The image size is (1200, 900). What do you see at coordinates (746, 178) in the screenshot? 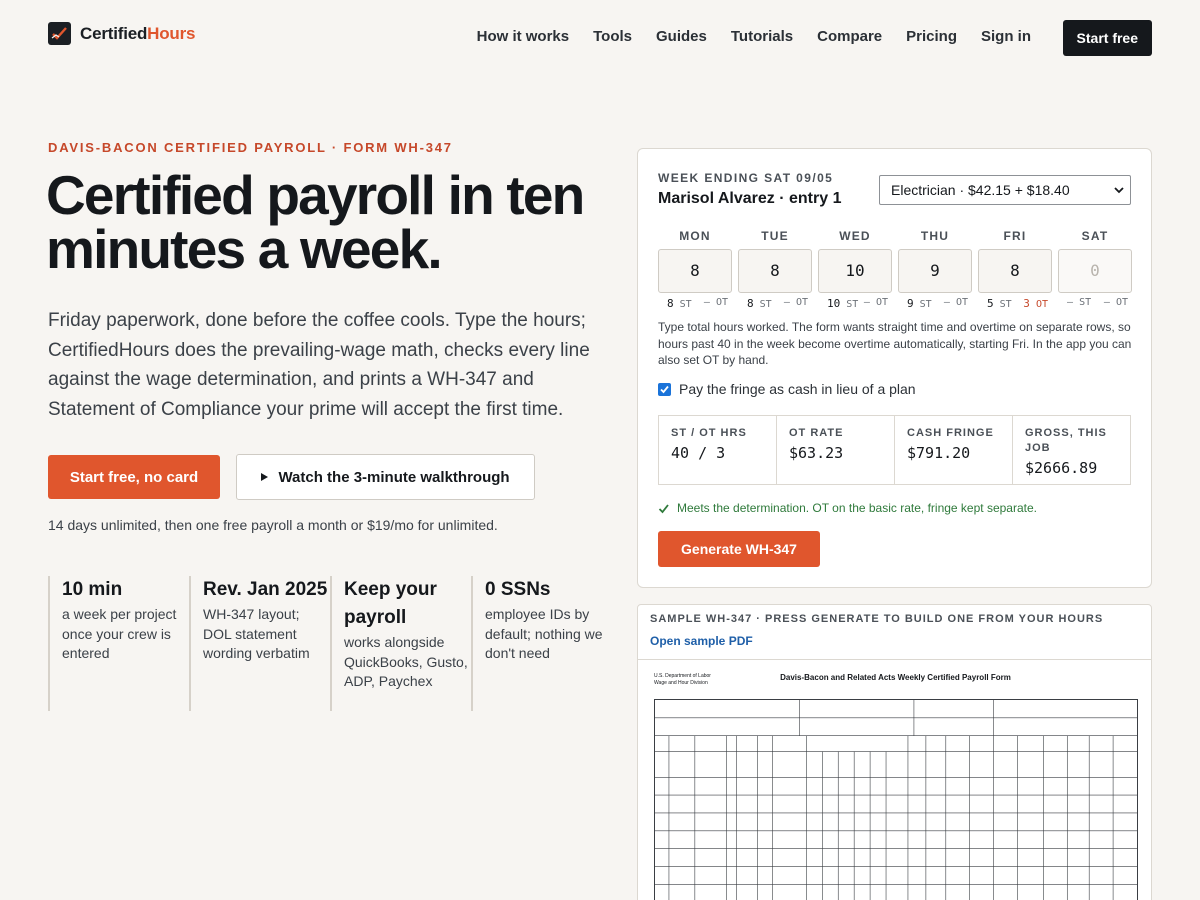
I see `week-ending-label: WEEK ENDING SAT 09/05` at bounding box center [746, 178].